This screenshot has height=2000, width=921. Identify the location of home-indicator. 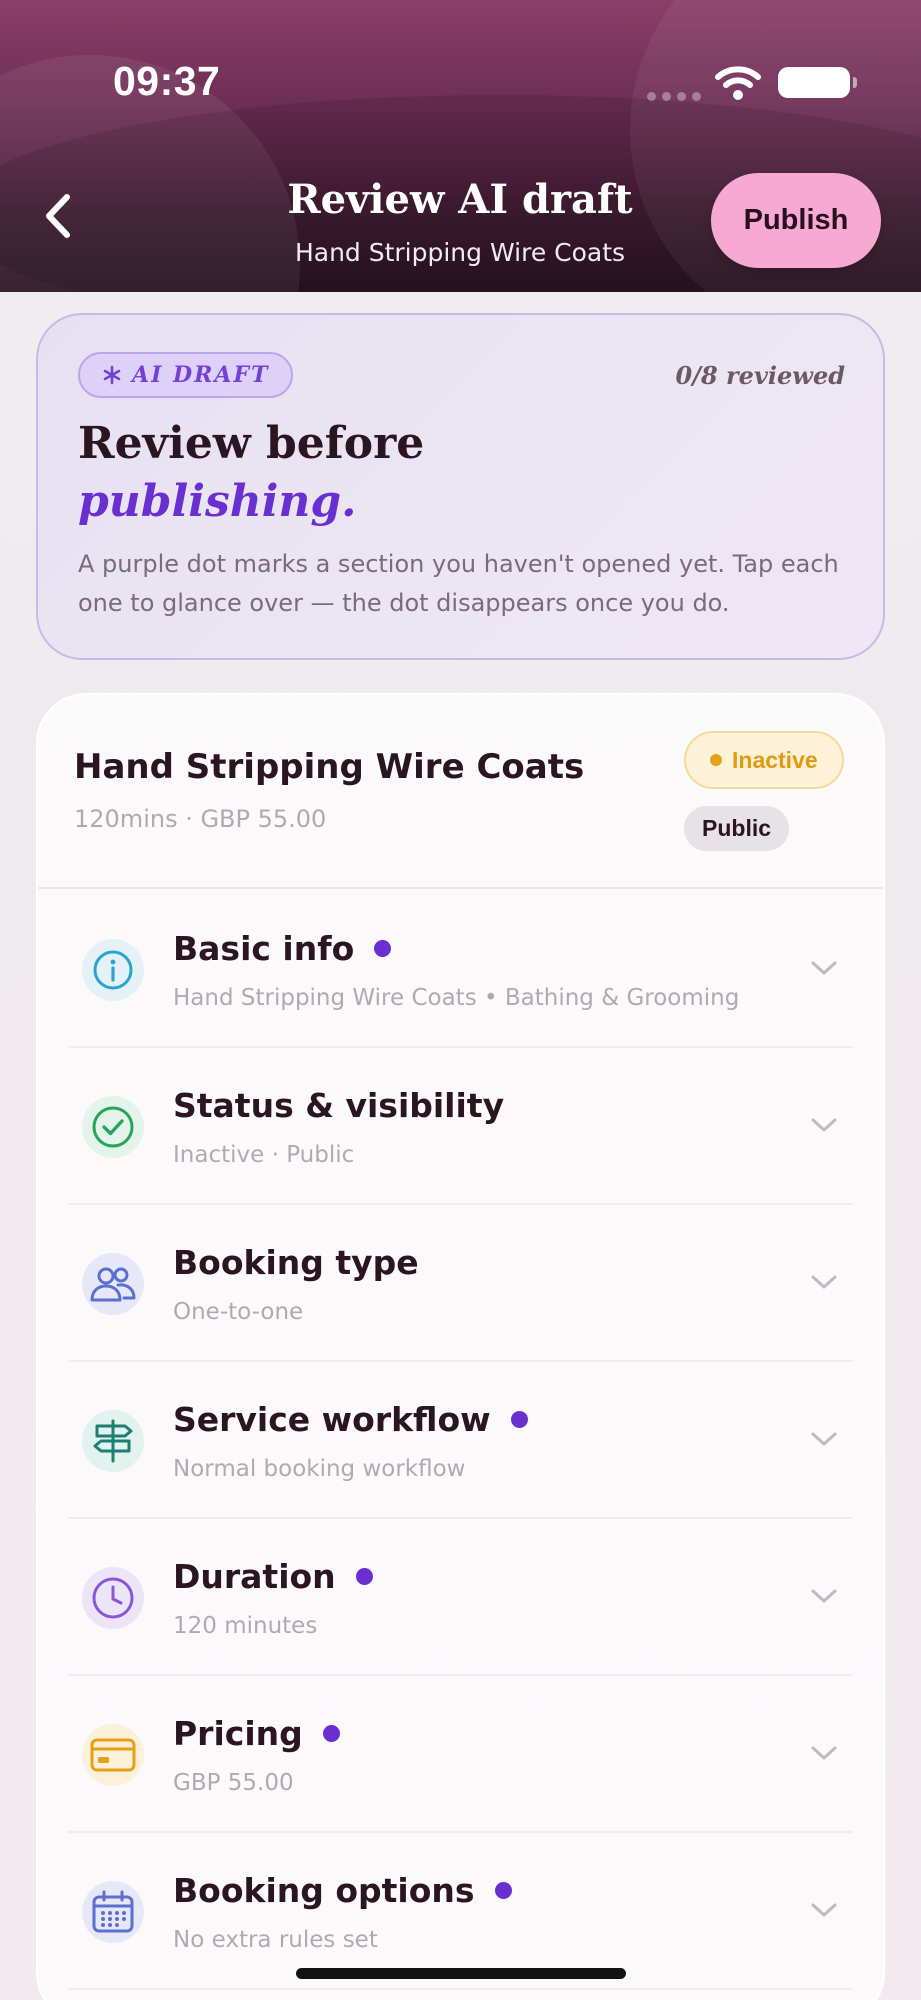
(461, 1973).